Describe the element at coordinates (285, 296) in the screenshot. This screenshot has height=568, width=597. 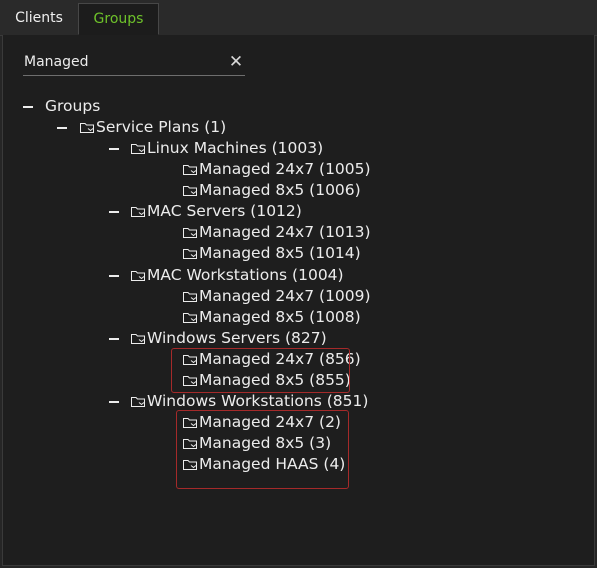
I see `tree-node-label: Managed 24x7 (1009)` at that location.